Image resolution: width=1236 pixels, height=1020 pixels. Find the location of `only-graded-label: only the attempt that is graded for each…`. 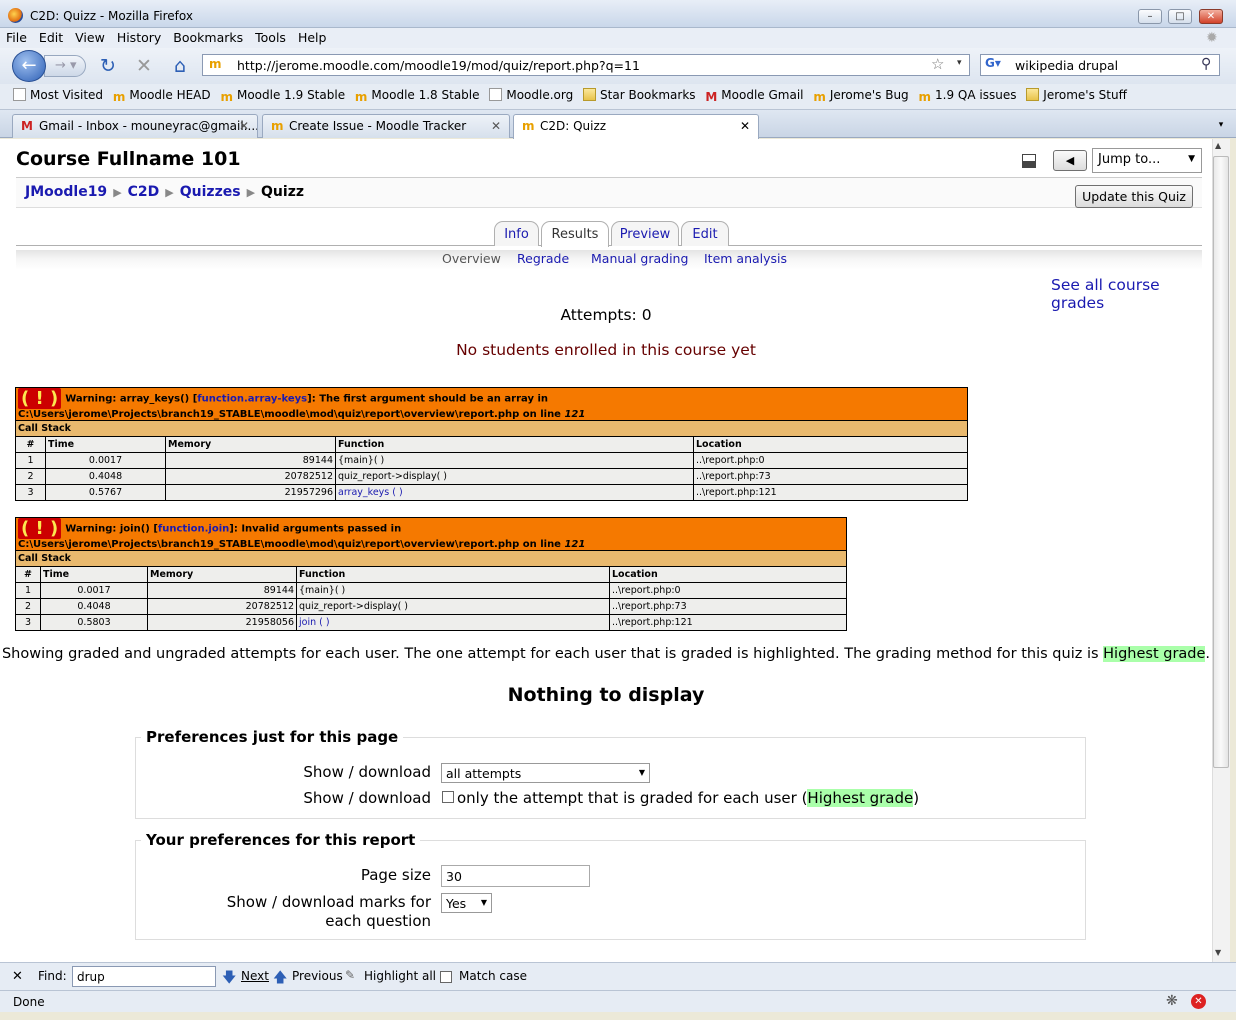

only-graded-label: only the attempt that is graded for each… is located at coordinates (688, 798).